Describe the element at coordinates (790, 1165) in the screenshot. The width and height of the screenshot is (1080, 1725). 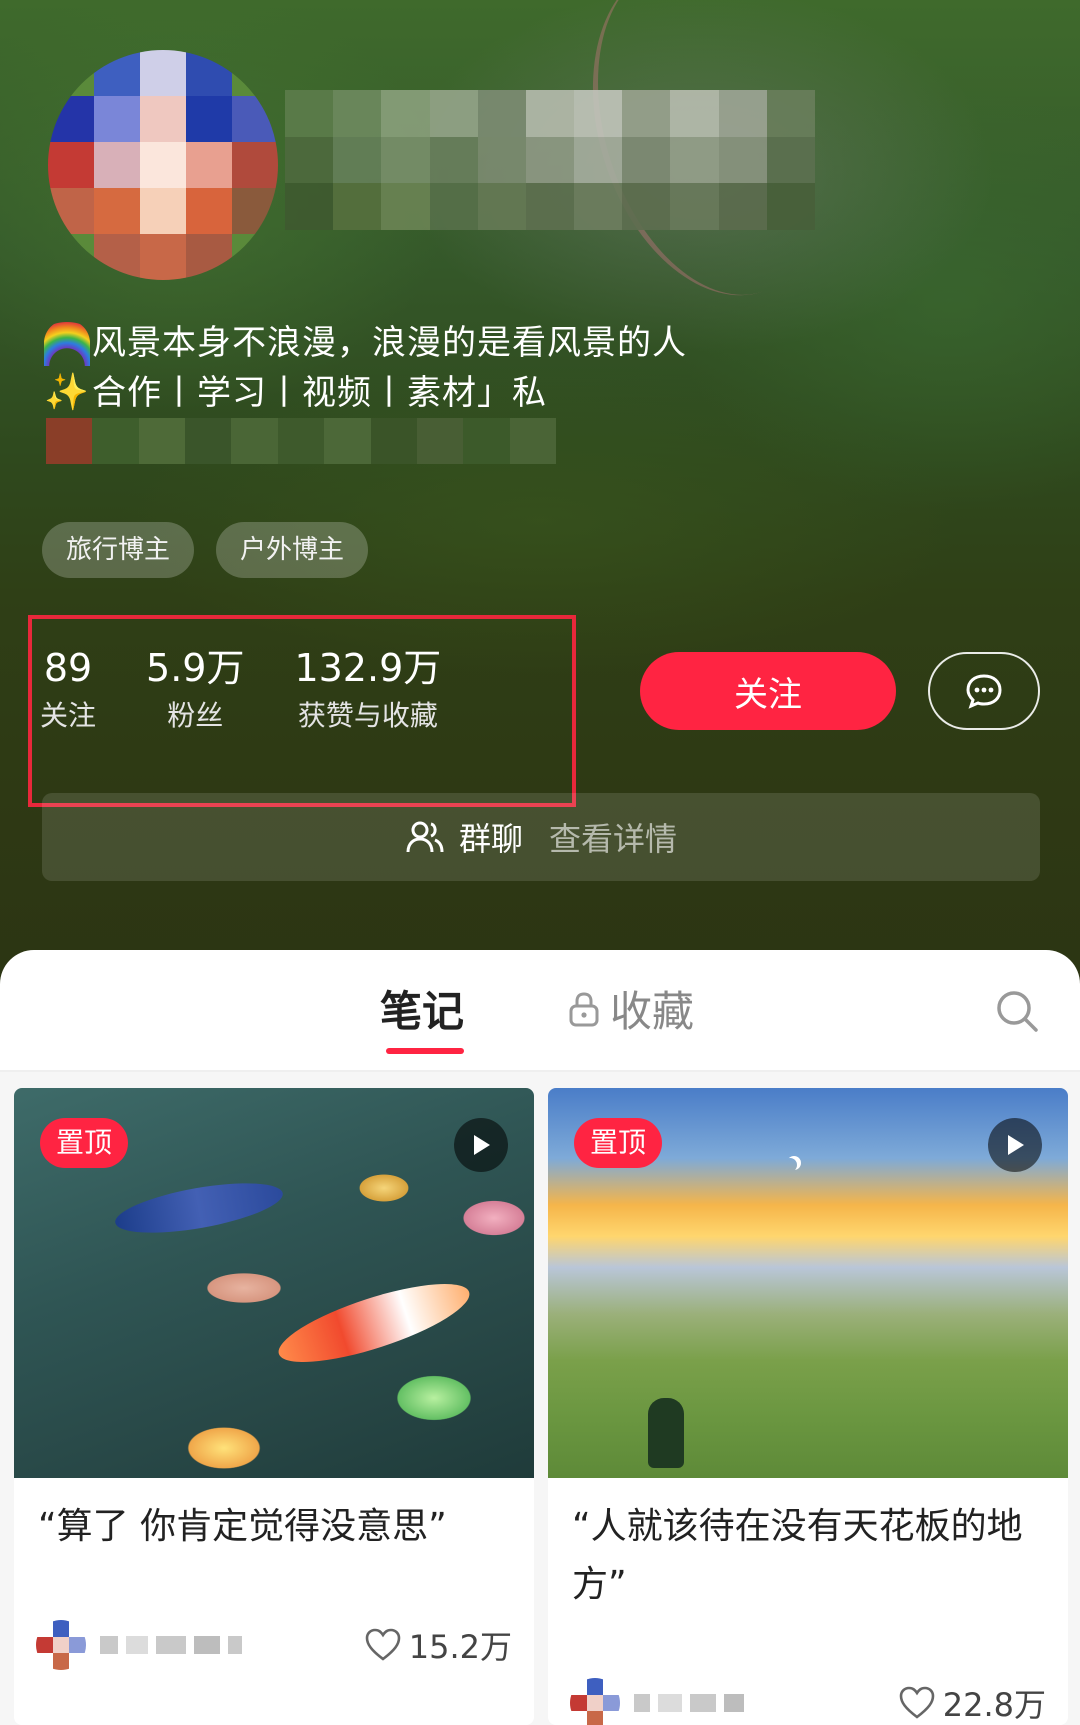
I see `moon-image` at that location.